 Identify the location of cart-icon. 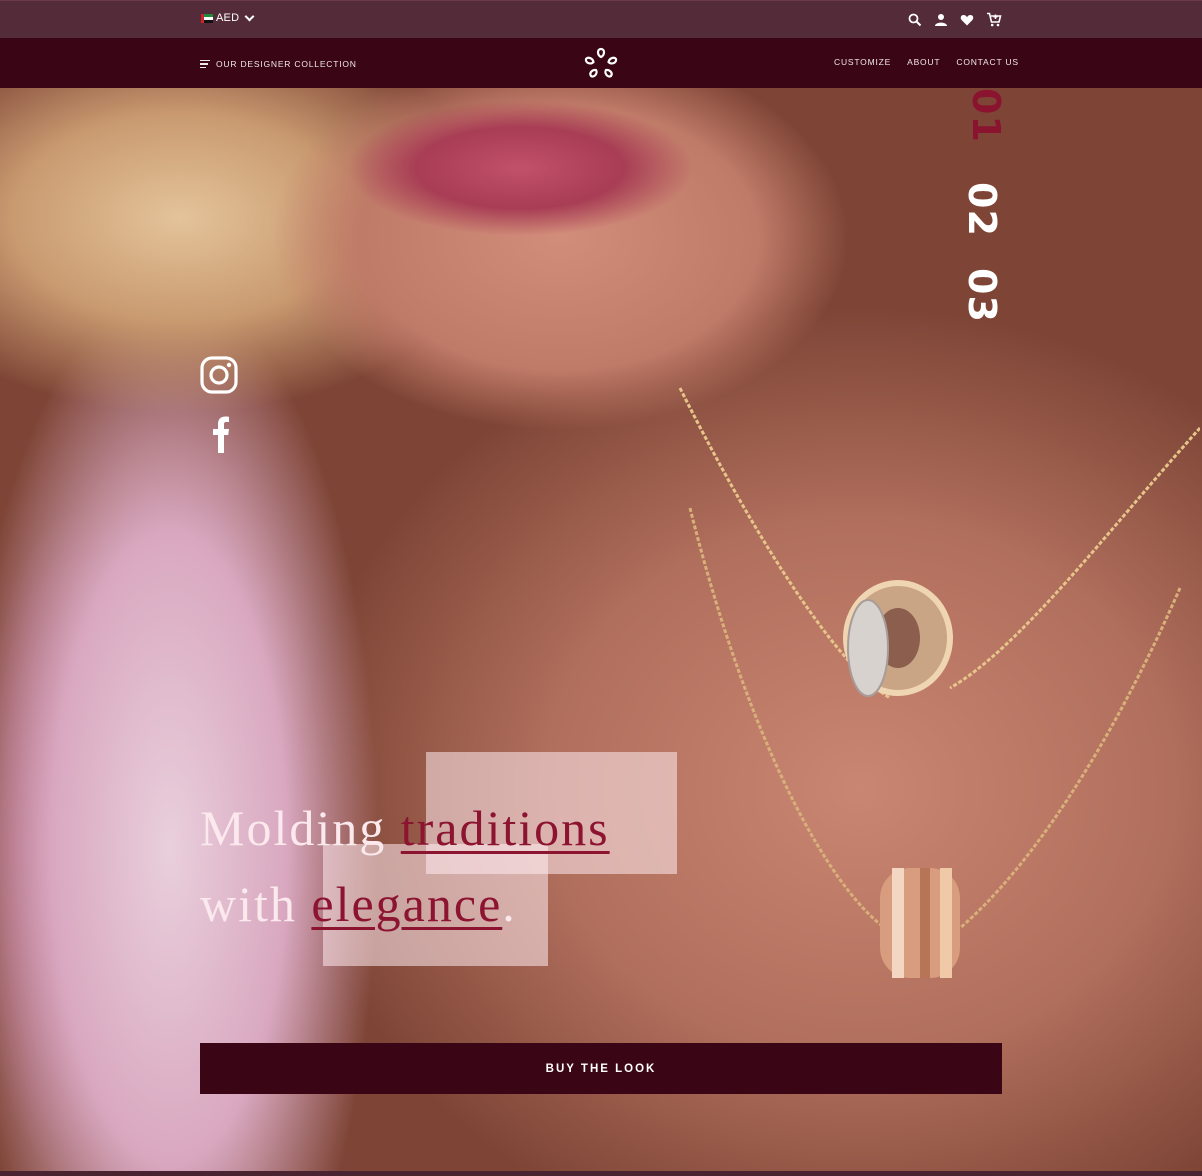
(994, 19).